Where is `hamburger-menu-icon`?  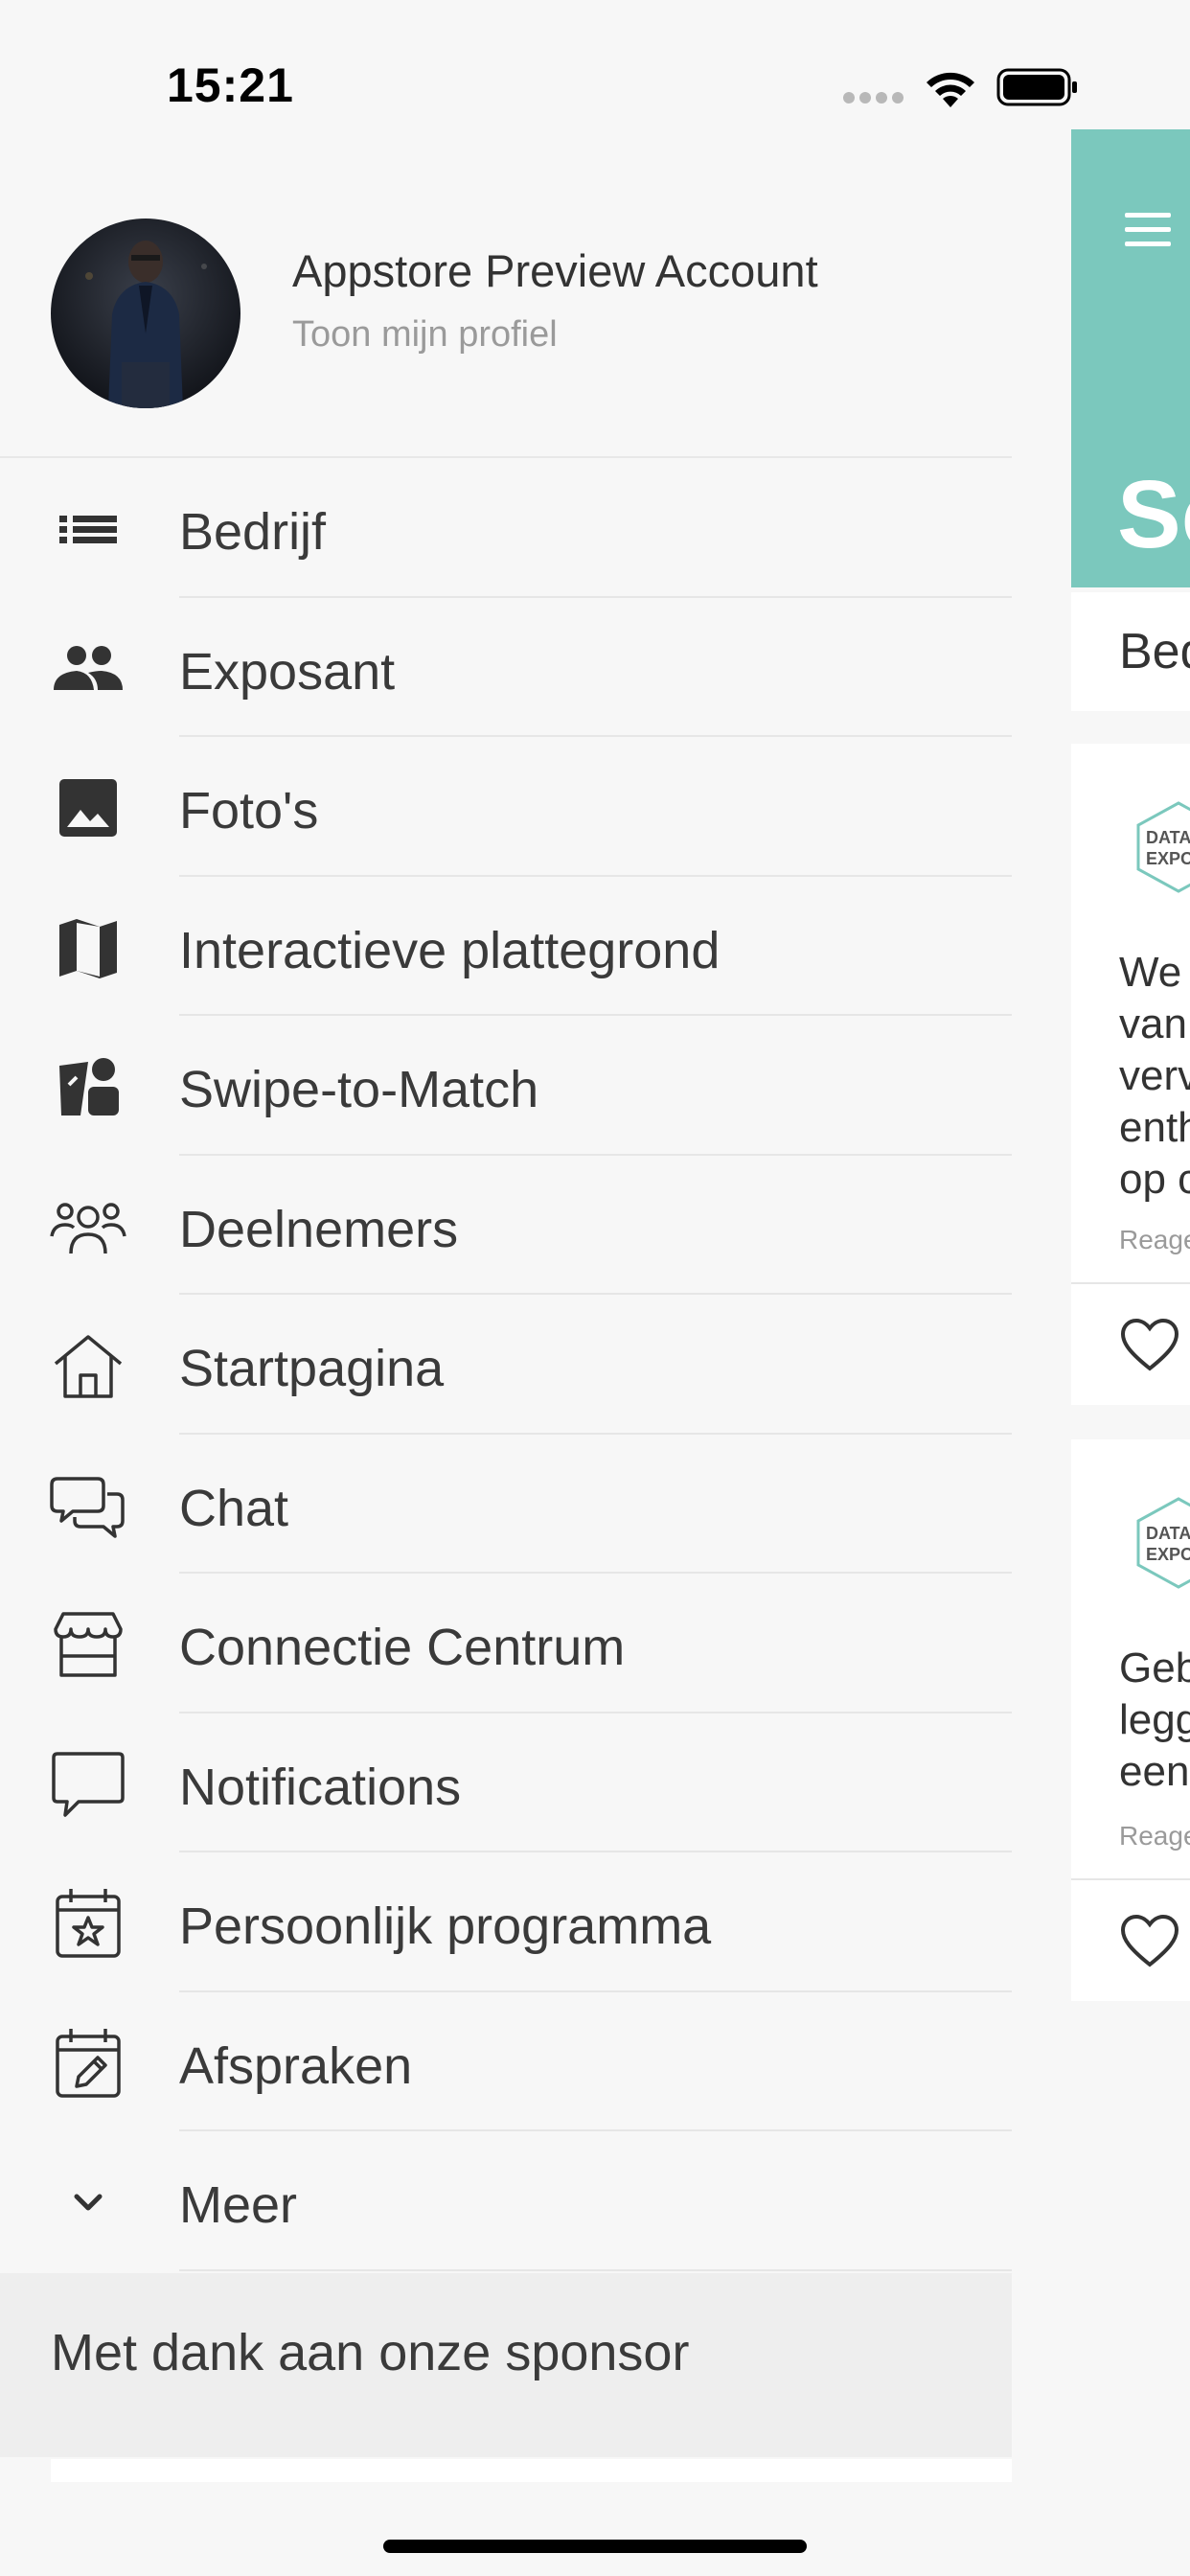
hamburger-menu-icon is located at coordinates (1148, 230).